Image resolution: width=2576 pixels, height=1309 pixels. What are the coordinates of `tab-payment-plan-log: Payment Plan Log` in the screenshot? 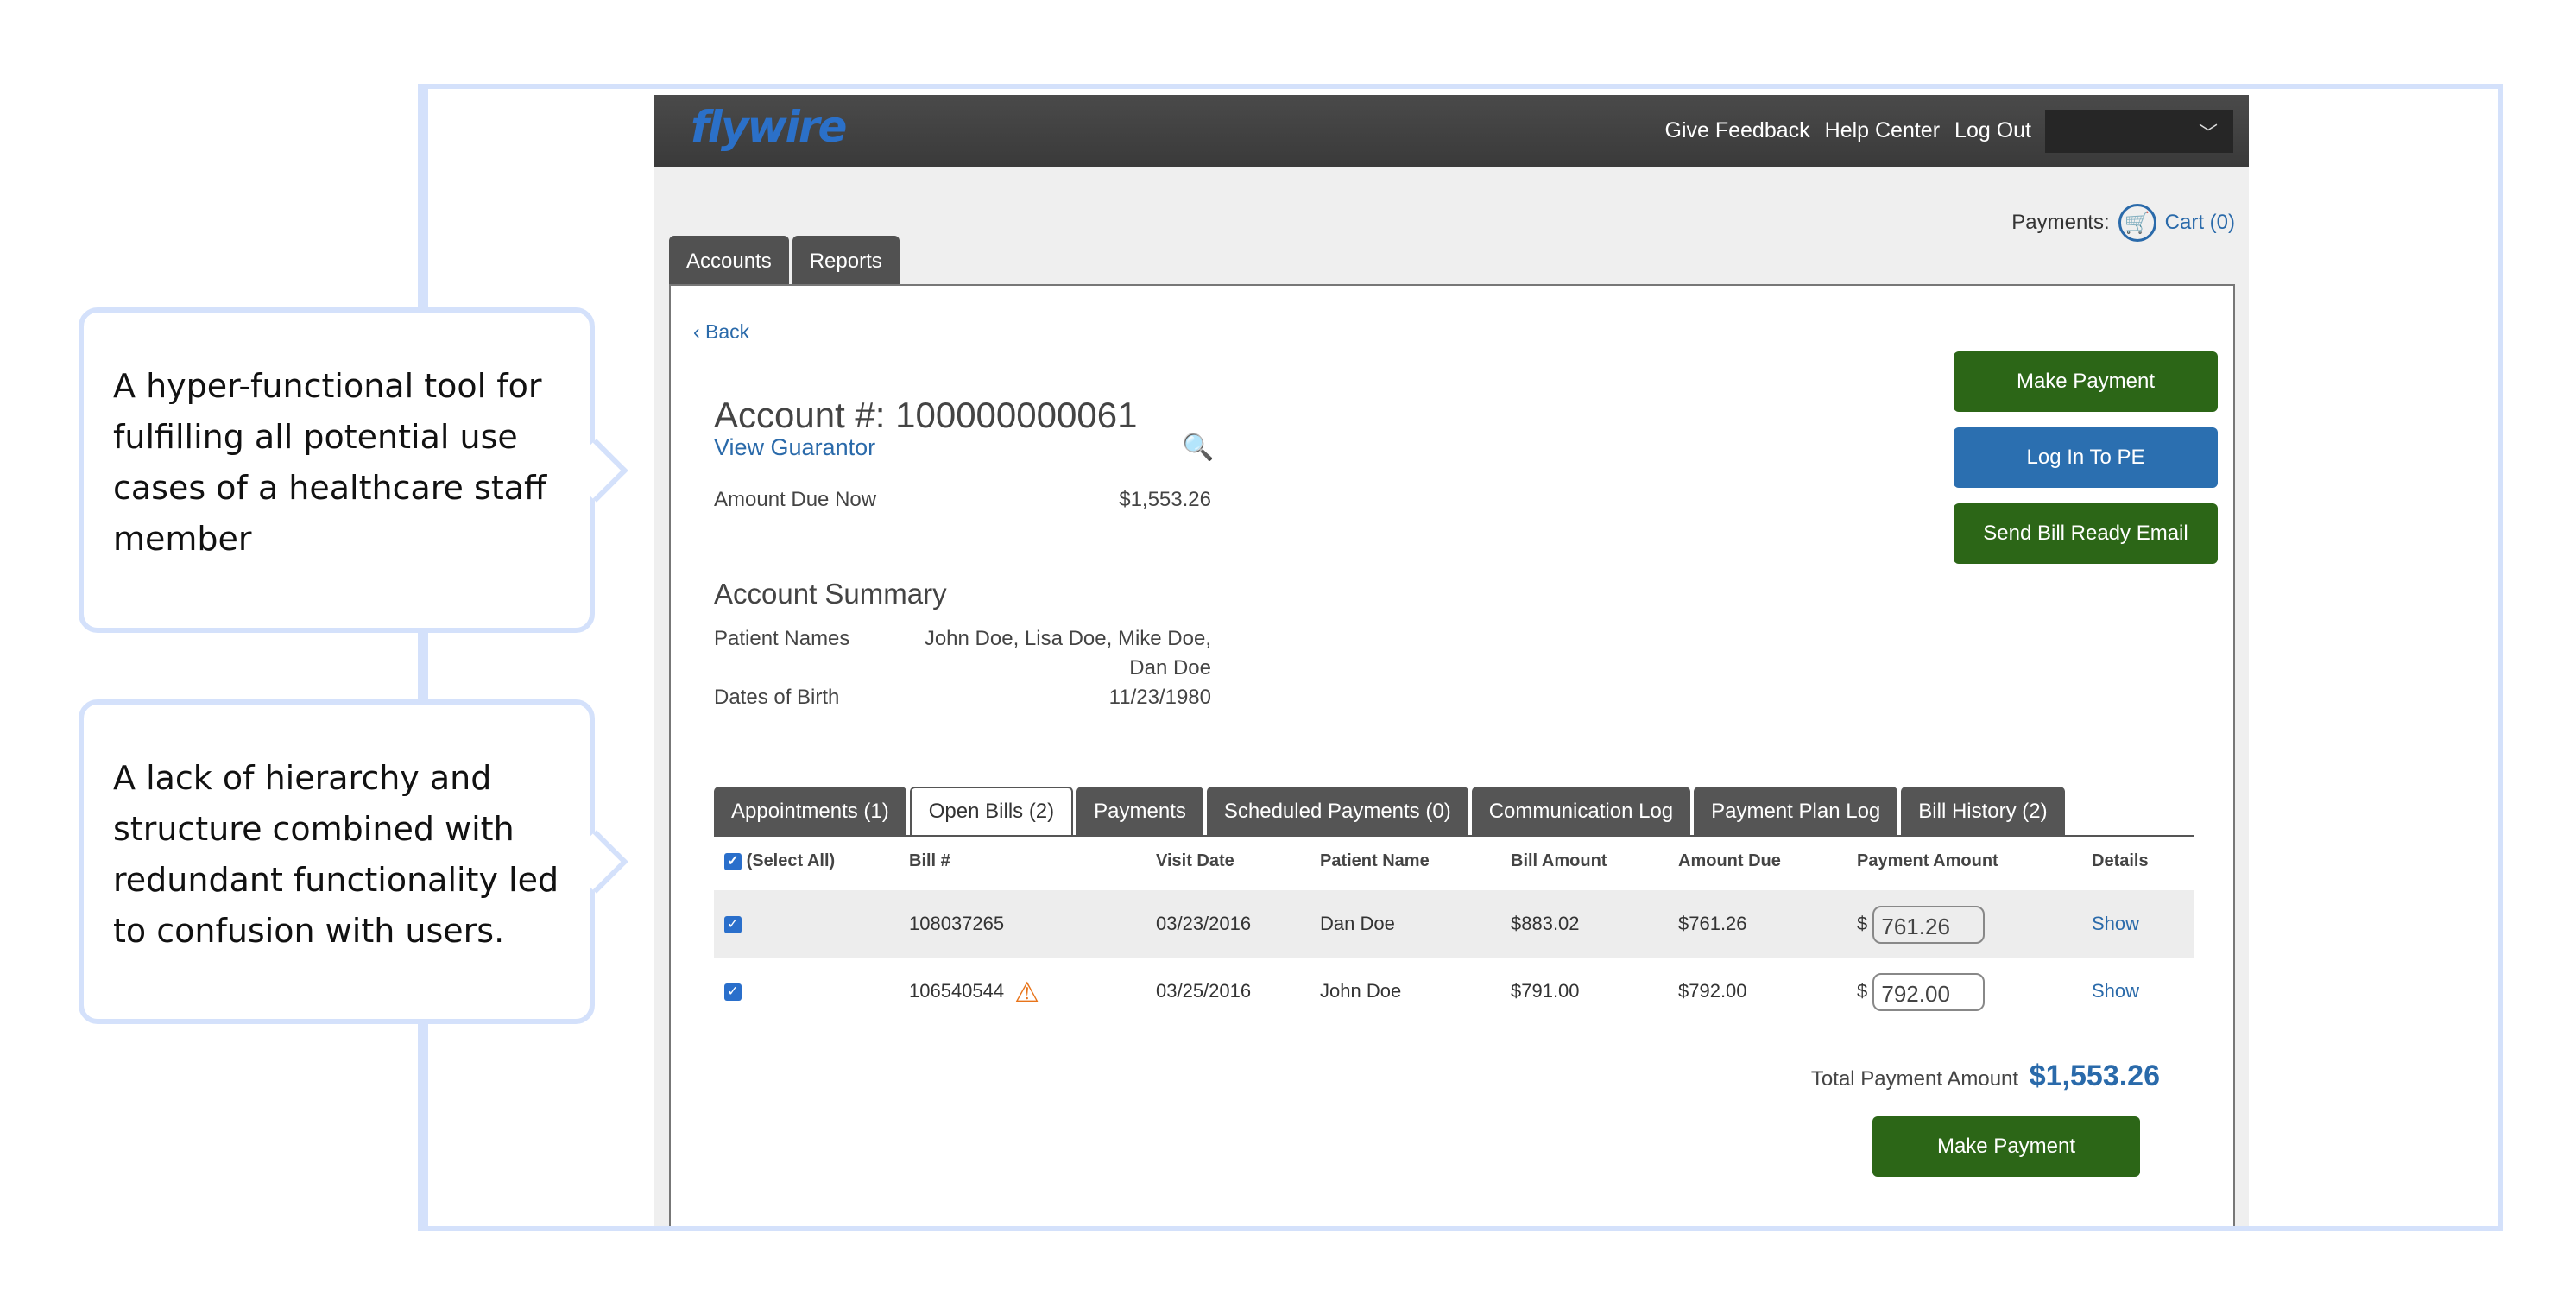 It's located at (1796, 811).